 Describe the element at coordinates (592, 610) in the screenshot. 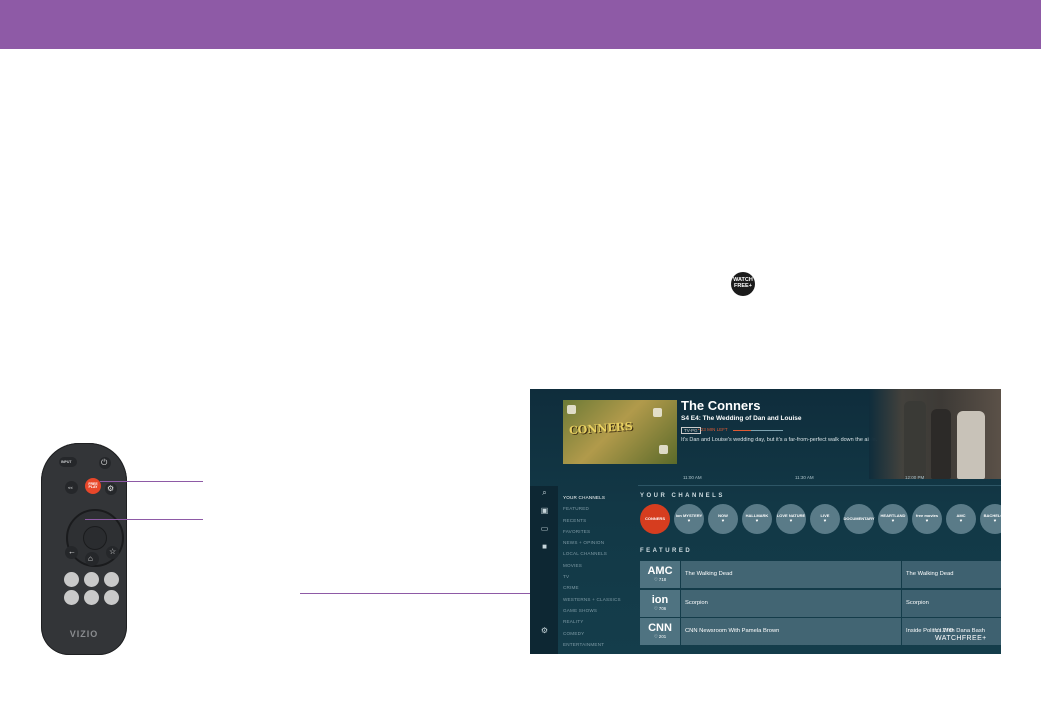

I see `category-item: GAME SHOWS` at that location.